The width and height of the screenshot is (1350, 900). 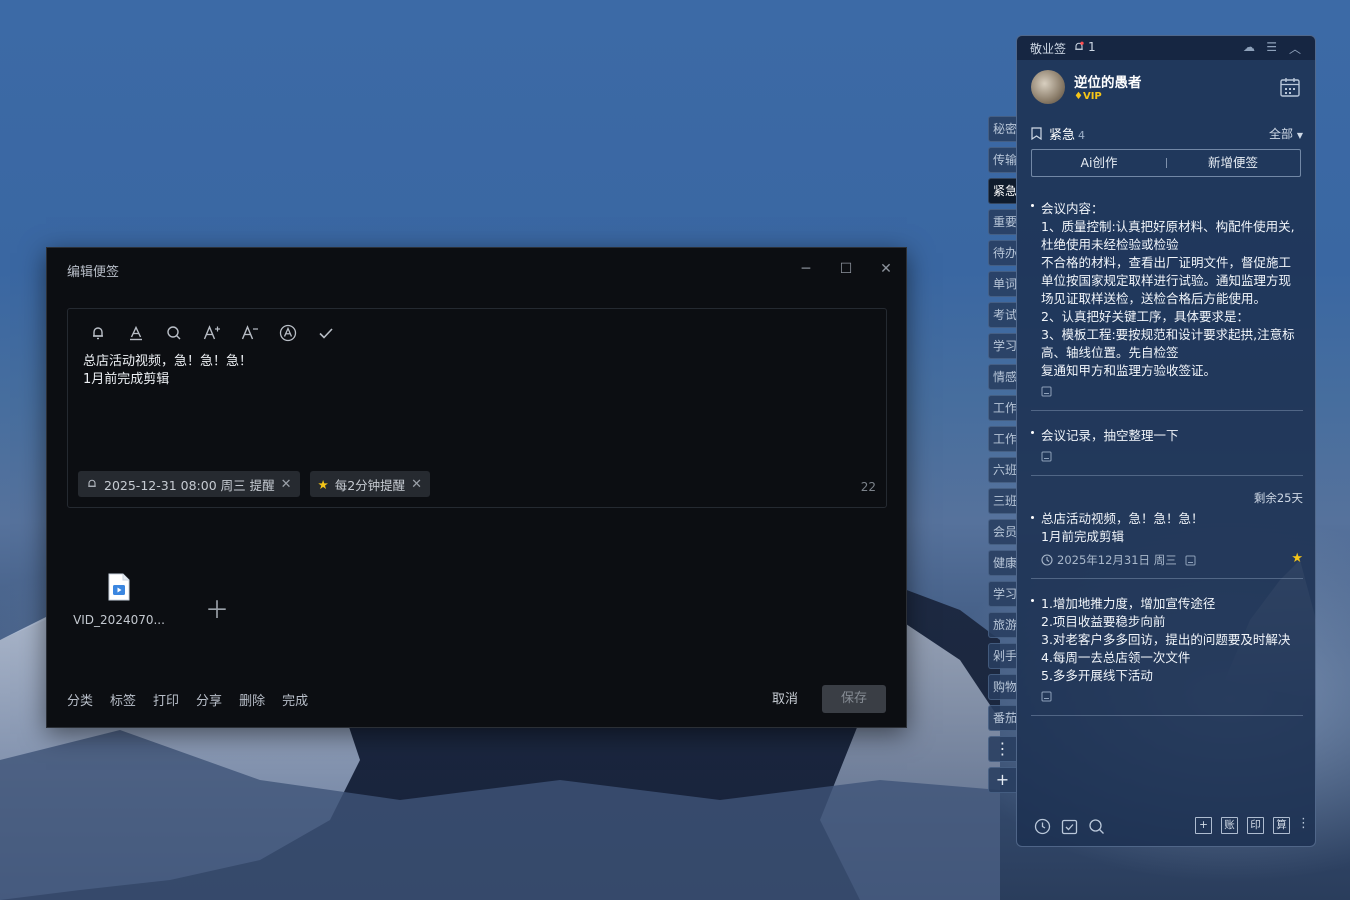 I want to click on history-clock-icon, so click(x=1042, y=828).